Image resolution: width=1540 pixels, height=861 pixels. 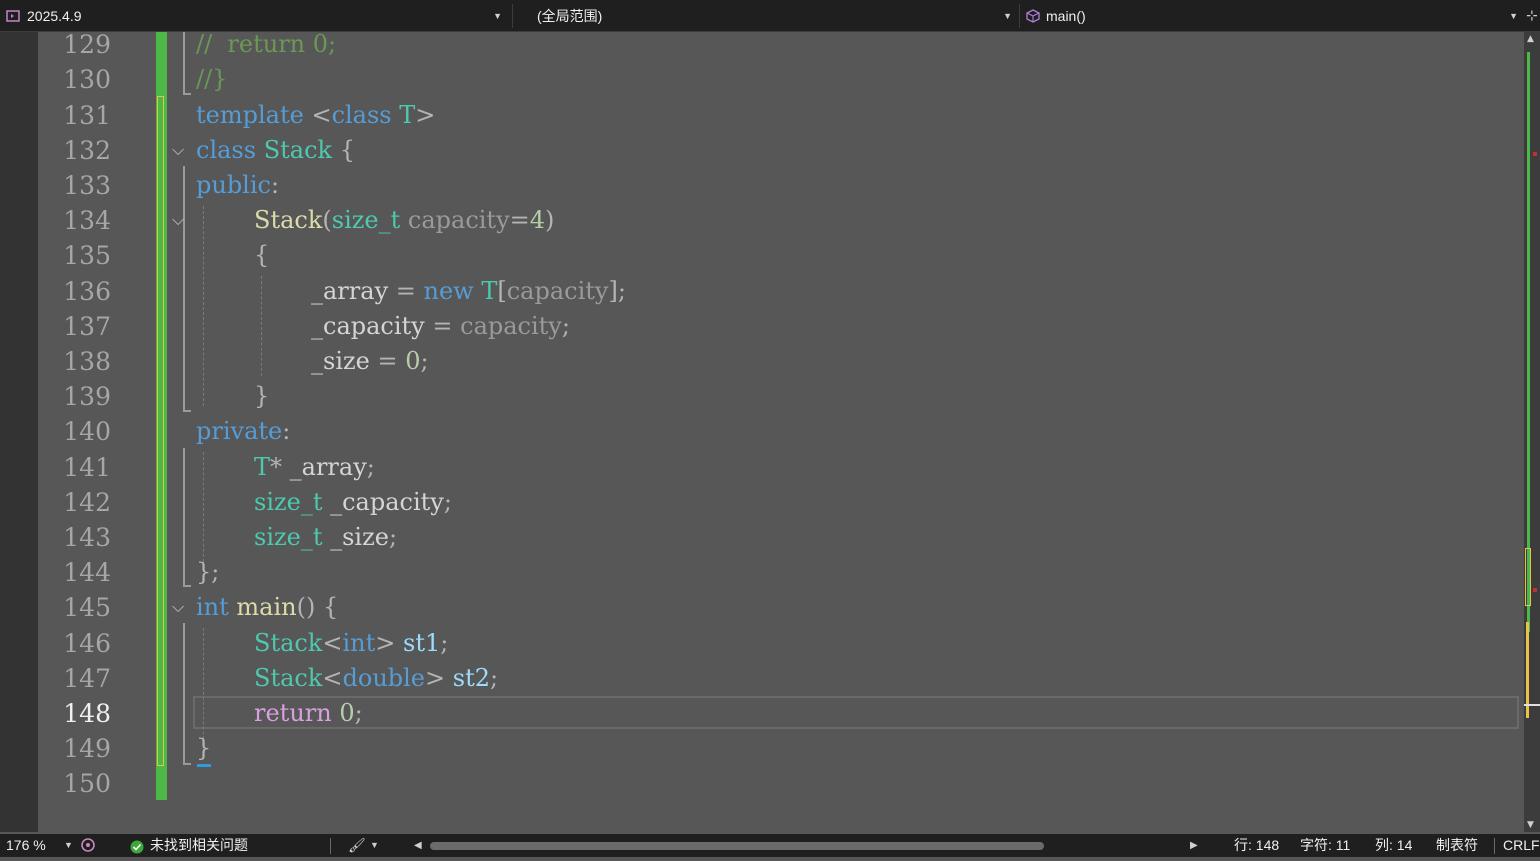 What do you see at coordinates (351, 643) in the screenshot?
I see `code-line: Stack<int> st1;` at bounding box center [351, 643].